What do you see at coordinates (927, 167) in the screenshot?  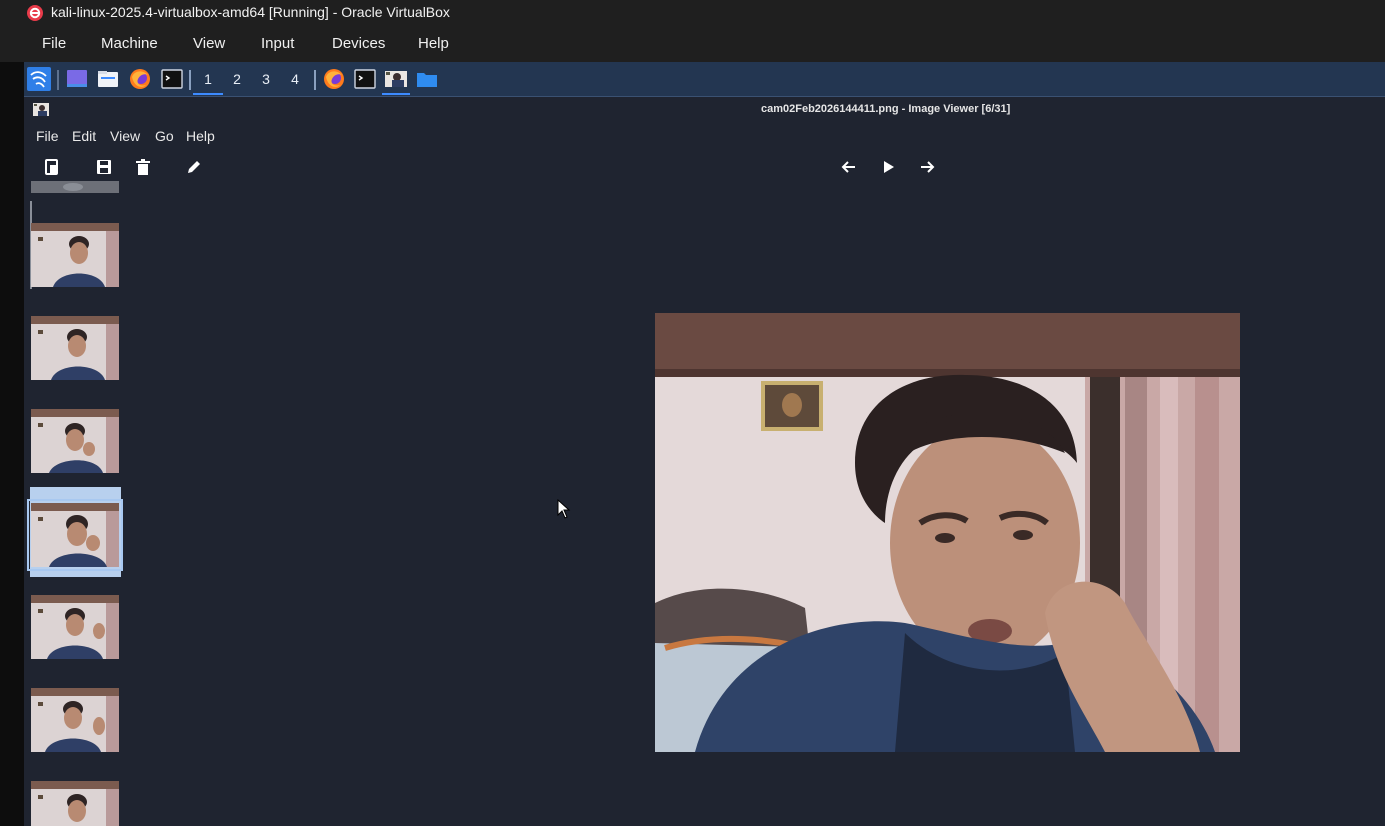 I see `forward-arrow-icon` at bounding box center [927, 167].